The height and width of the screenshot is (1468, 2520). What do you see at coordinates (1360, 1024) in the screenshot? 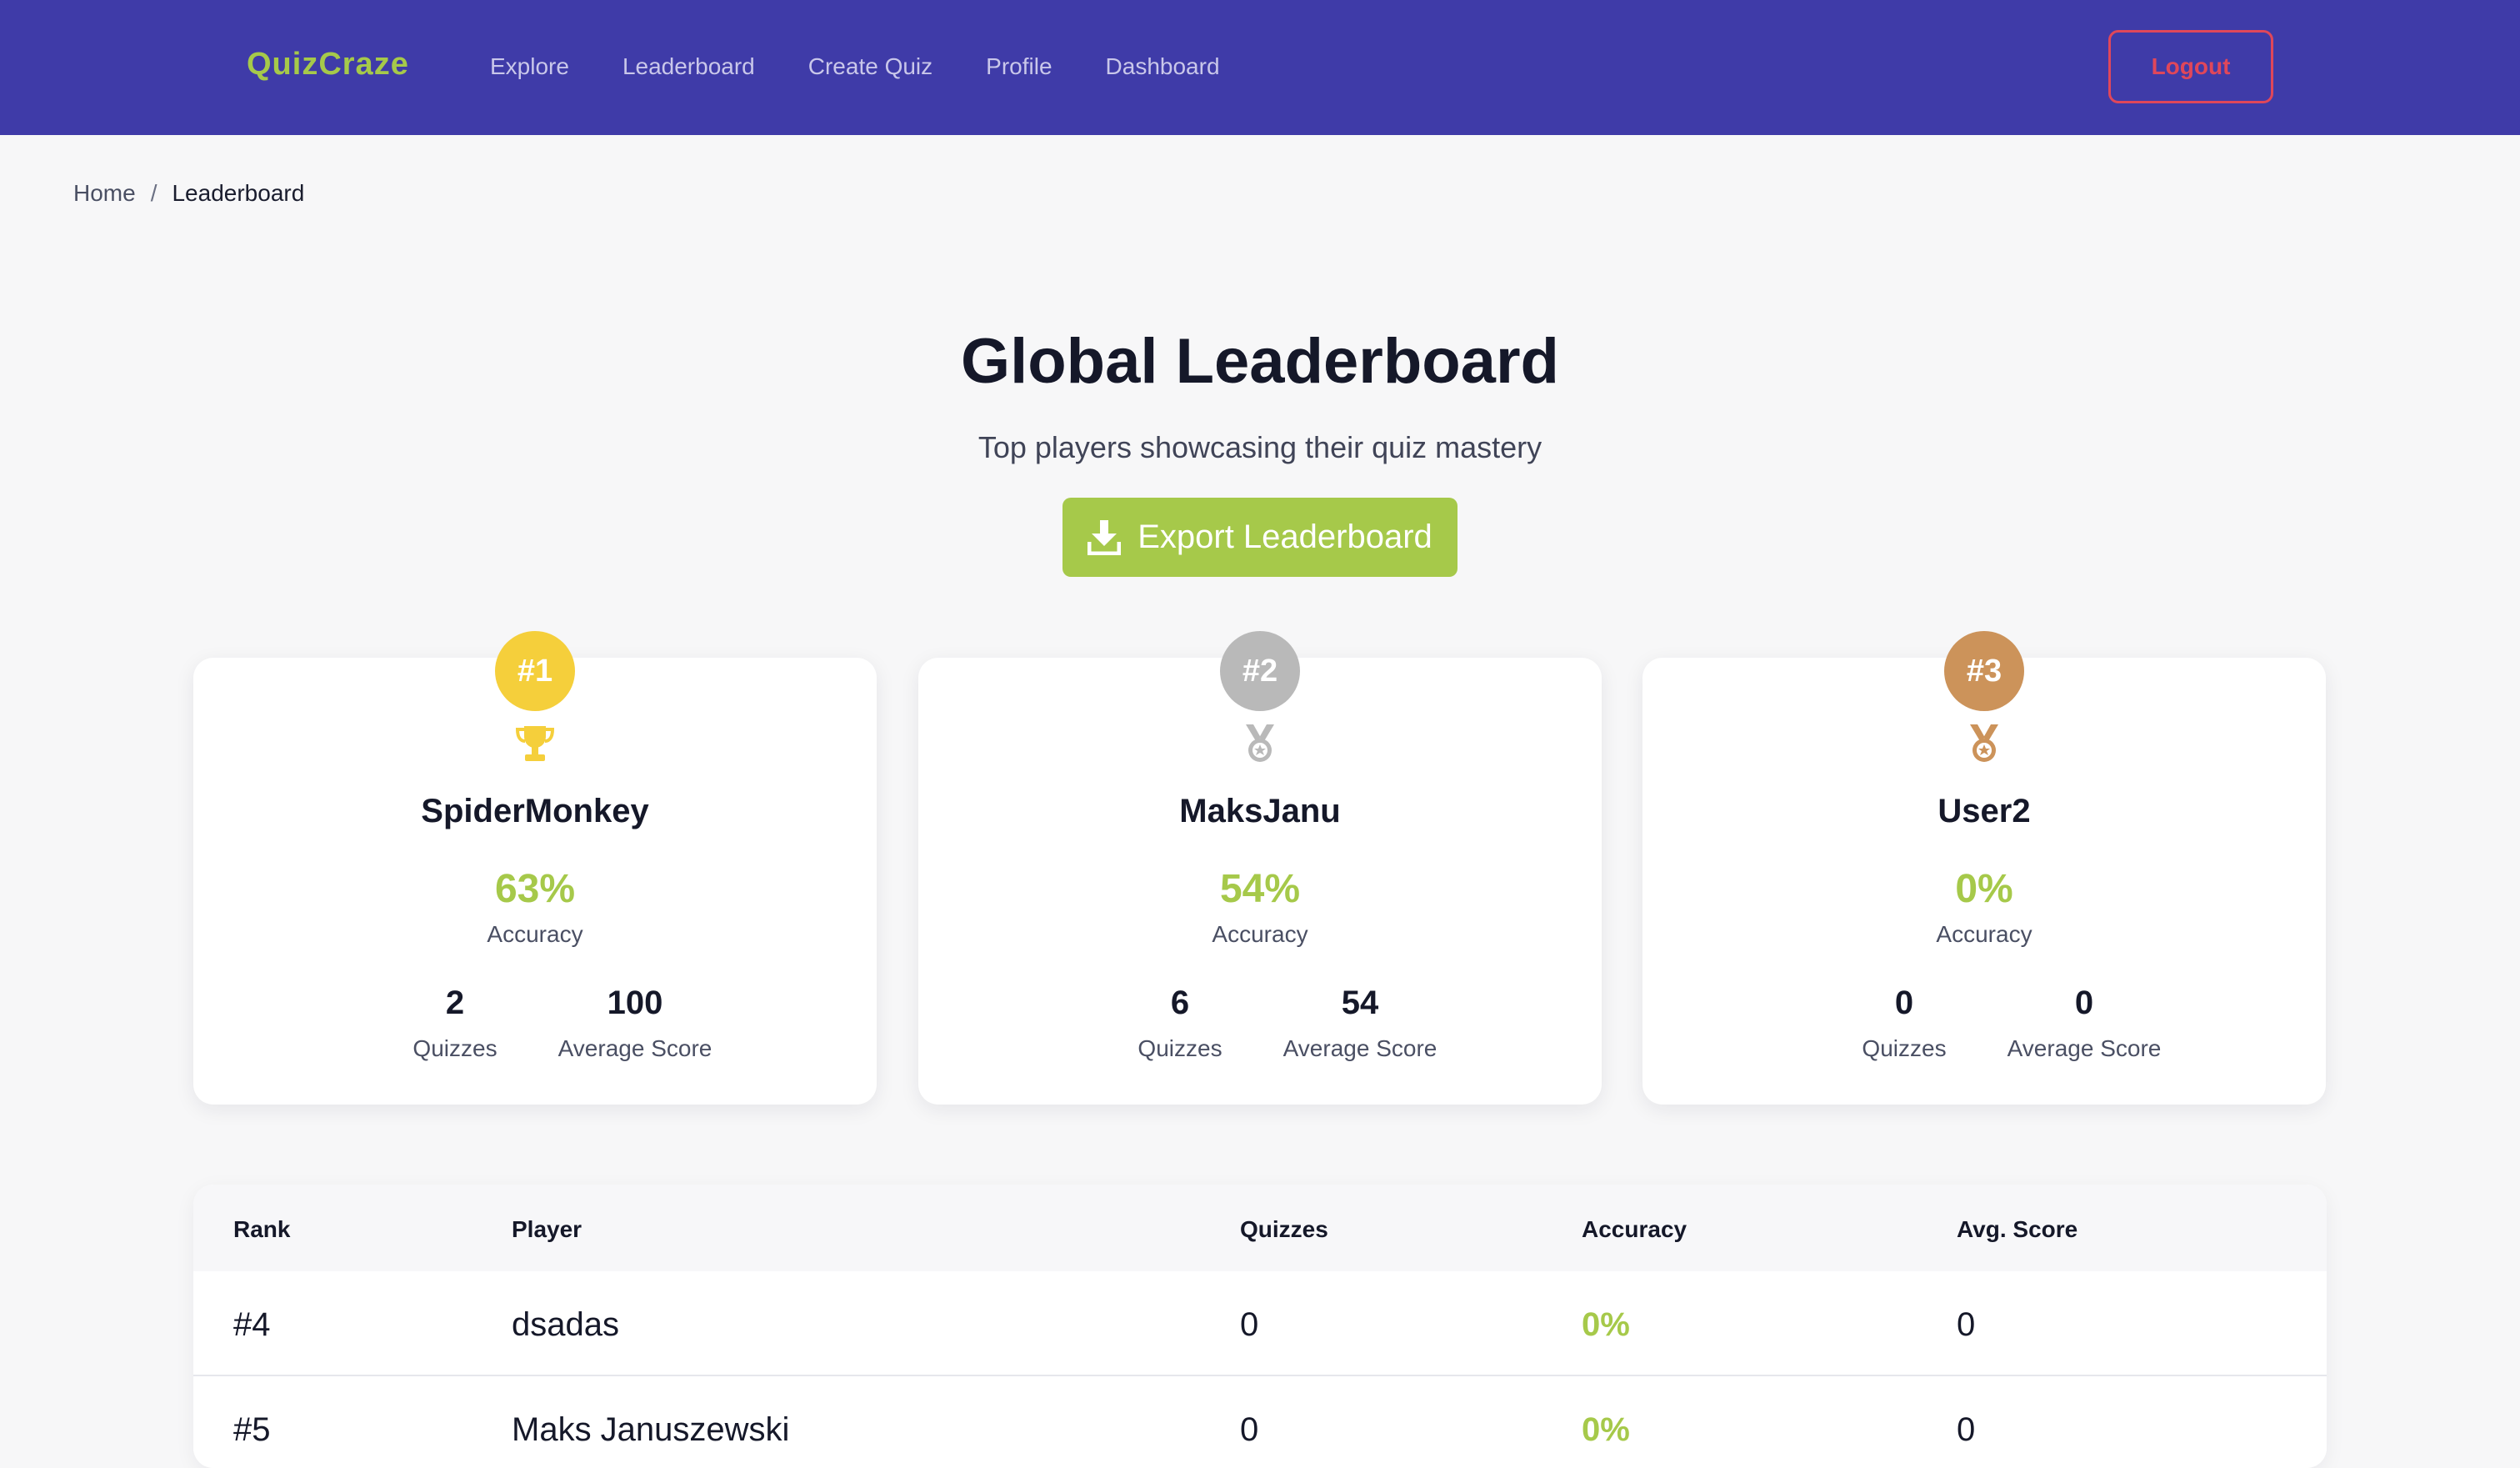
I see `average-score-stat: 54 Average Score` at bounding box center [1360, 1024].